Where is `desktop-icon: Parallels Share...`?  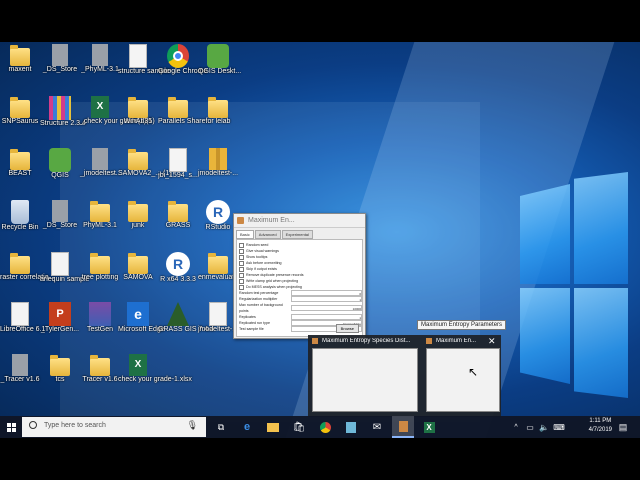 desktop-icon: Parallels Share... is located at coordinates (184, 111).